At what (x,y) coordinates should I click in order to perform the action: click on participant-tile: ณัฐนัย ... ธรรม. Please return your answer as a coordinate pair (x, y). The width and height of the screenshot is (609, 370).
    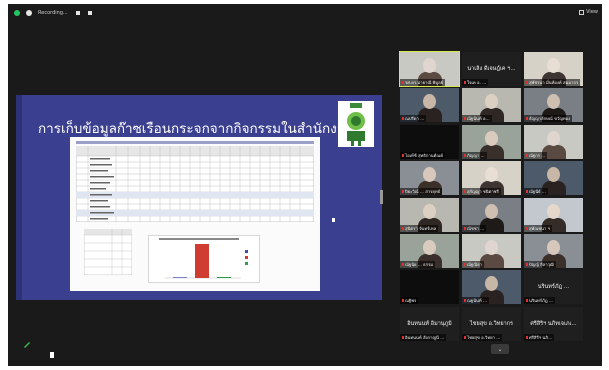
    Looking at the image, I should click on (429, 251).